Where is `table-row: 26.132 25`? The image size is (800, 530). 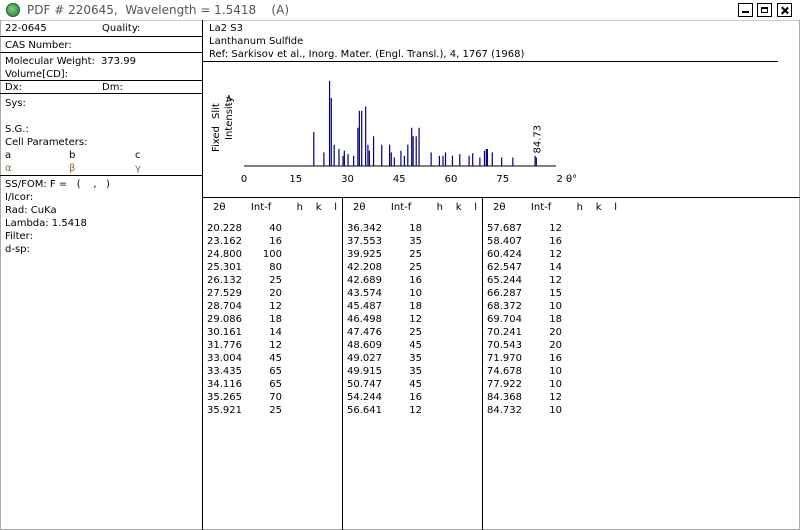 table-row: 26.132 25 is located at coordinates (272, 280).